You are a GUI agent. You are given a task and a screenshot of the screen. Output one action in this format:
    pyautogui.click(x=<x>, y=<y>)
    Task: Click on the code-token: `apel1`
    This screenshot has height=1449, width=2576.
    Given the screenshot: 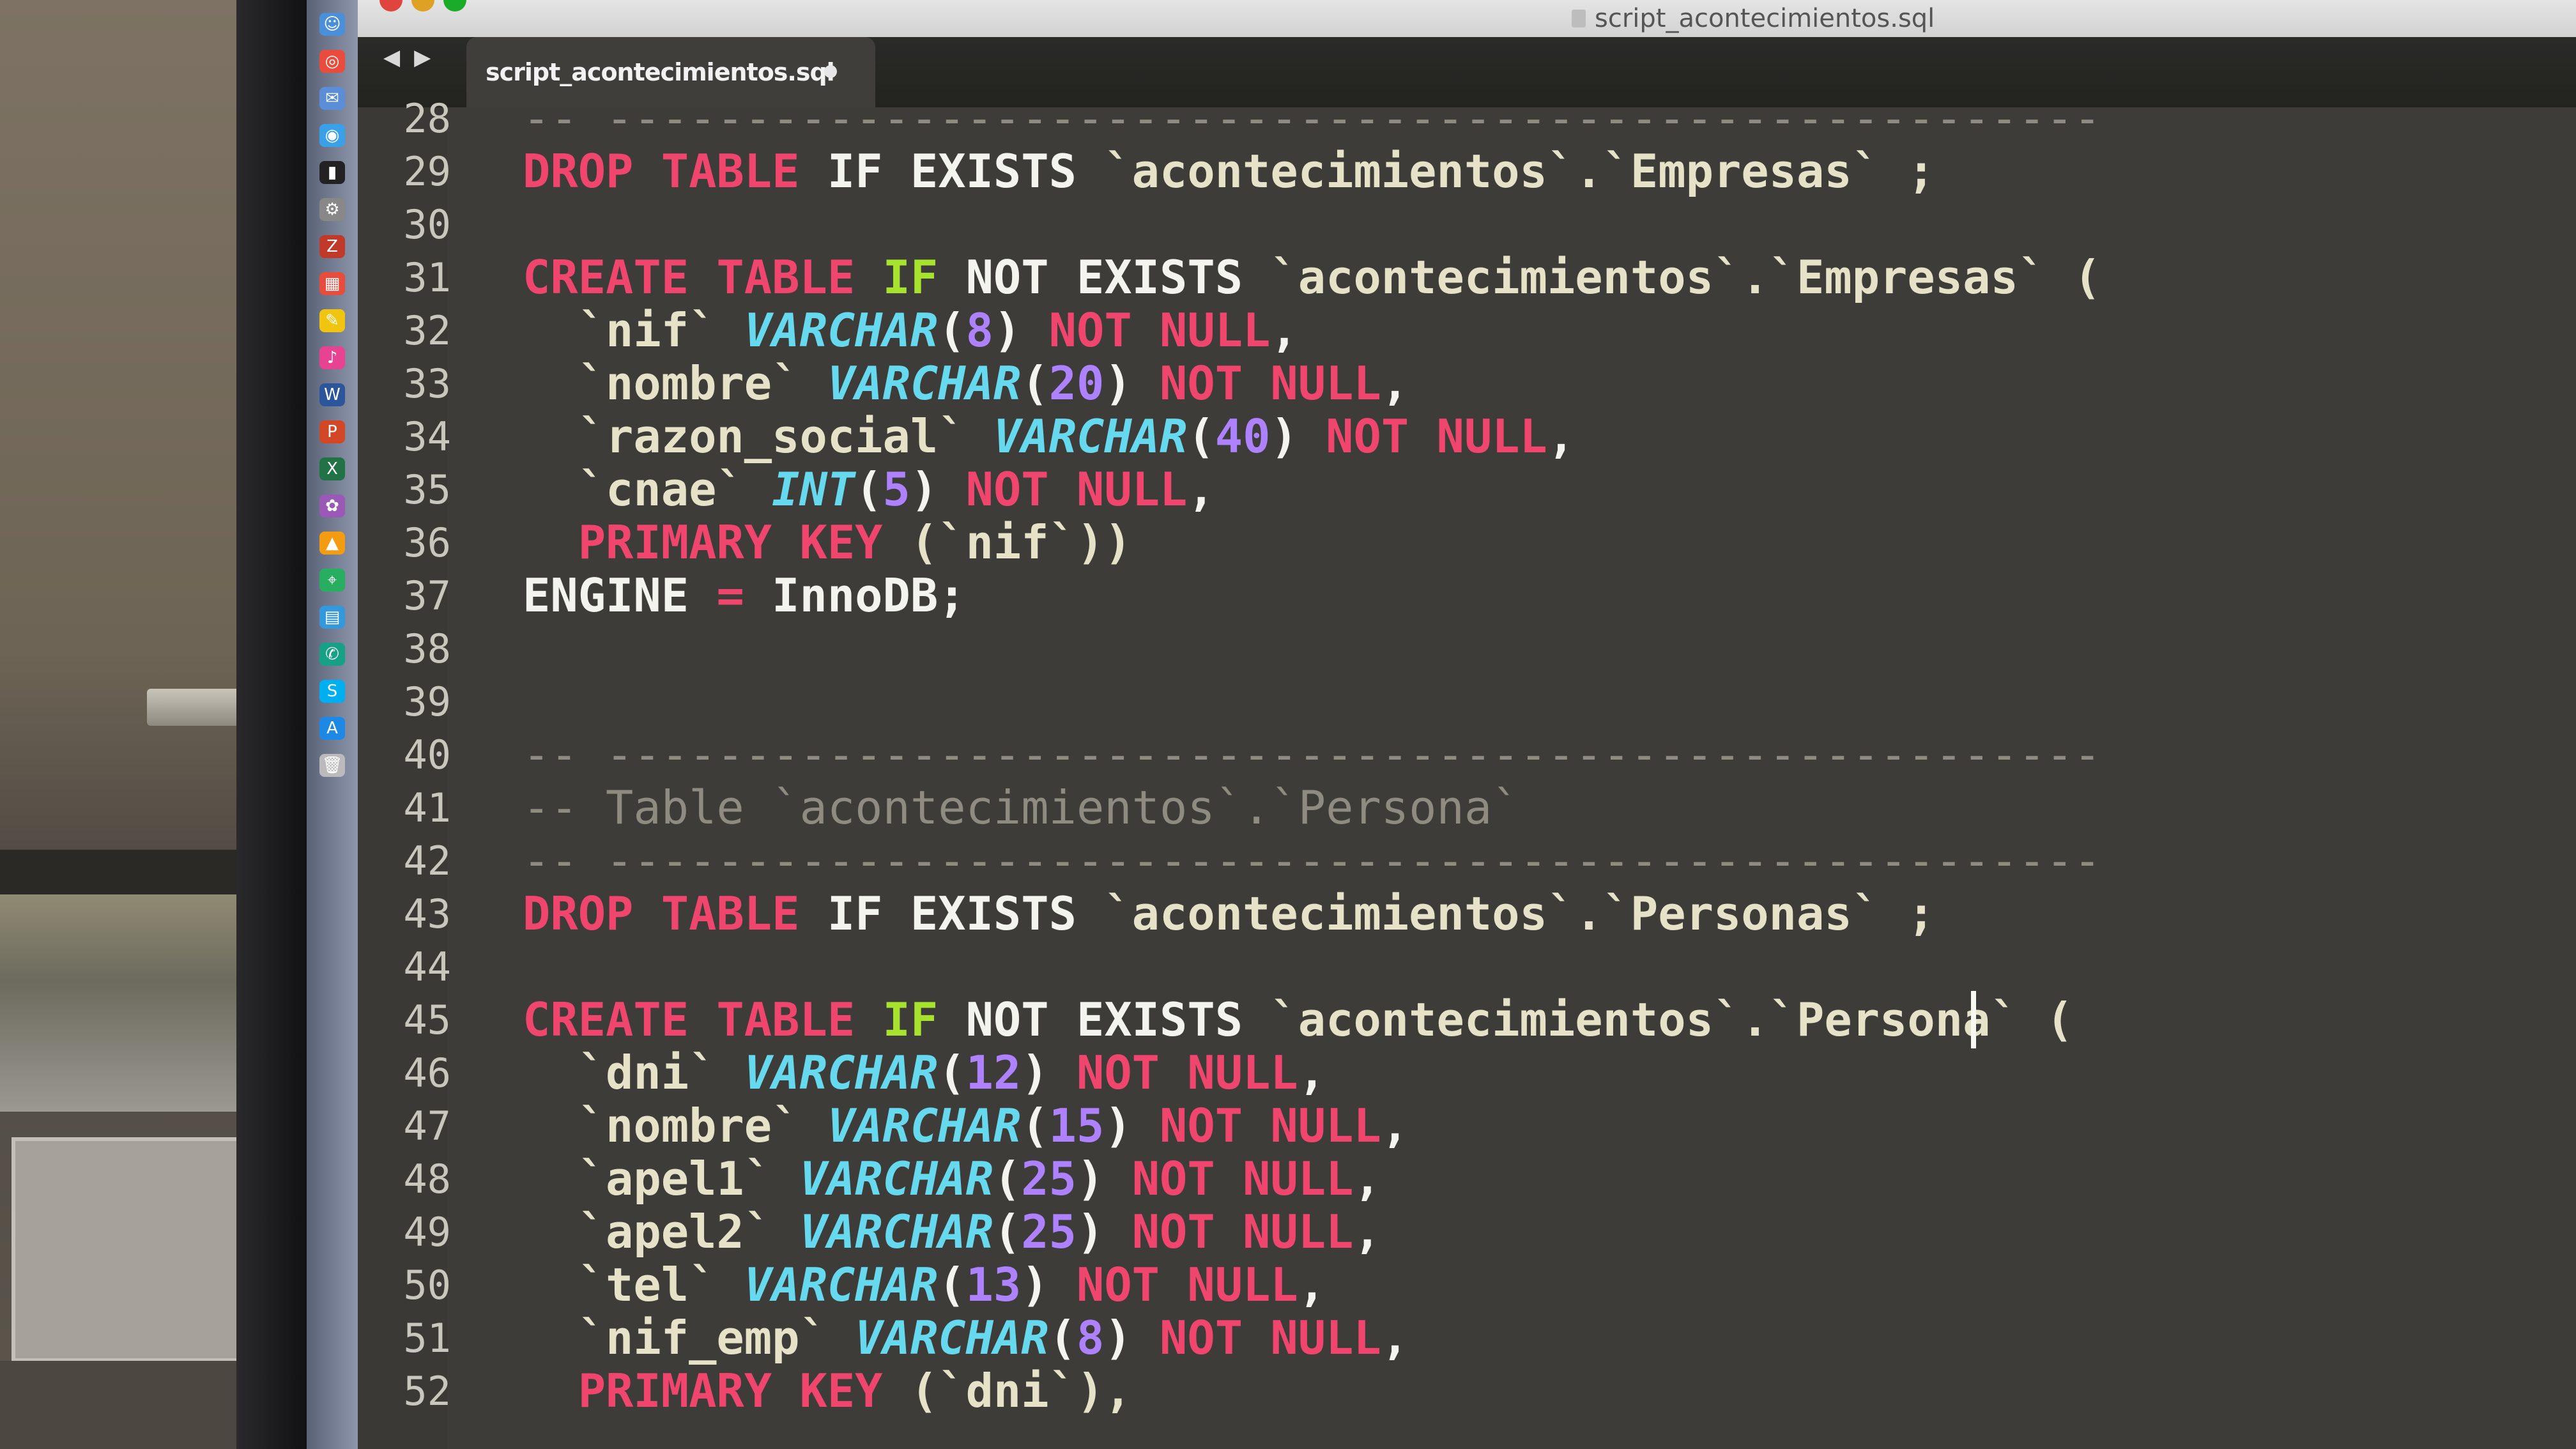 What is the action you would take?
    pyautogui.click(x=661, y=1179)
    